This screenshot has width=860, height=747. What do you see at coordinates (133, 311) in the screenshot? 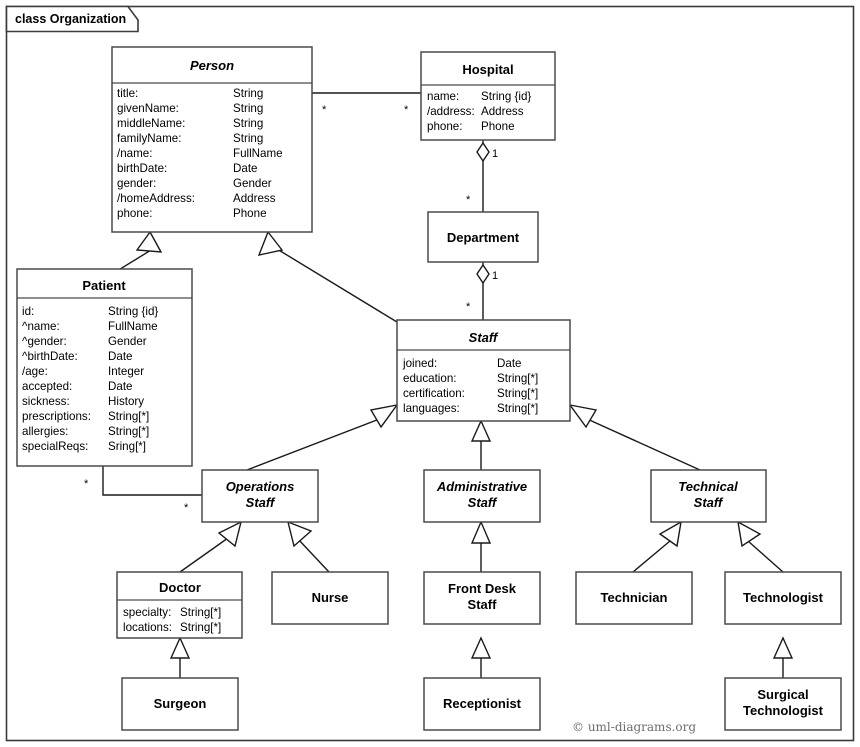
I see `attr-type: String {id}` at bounding box center [133, 311].